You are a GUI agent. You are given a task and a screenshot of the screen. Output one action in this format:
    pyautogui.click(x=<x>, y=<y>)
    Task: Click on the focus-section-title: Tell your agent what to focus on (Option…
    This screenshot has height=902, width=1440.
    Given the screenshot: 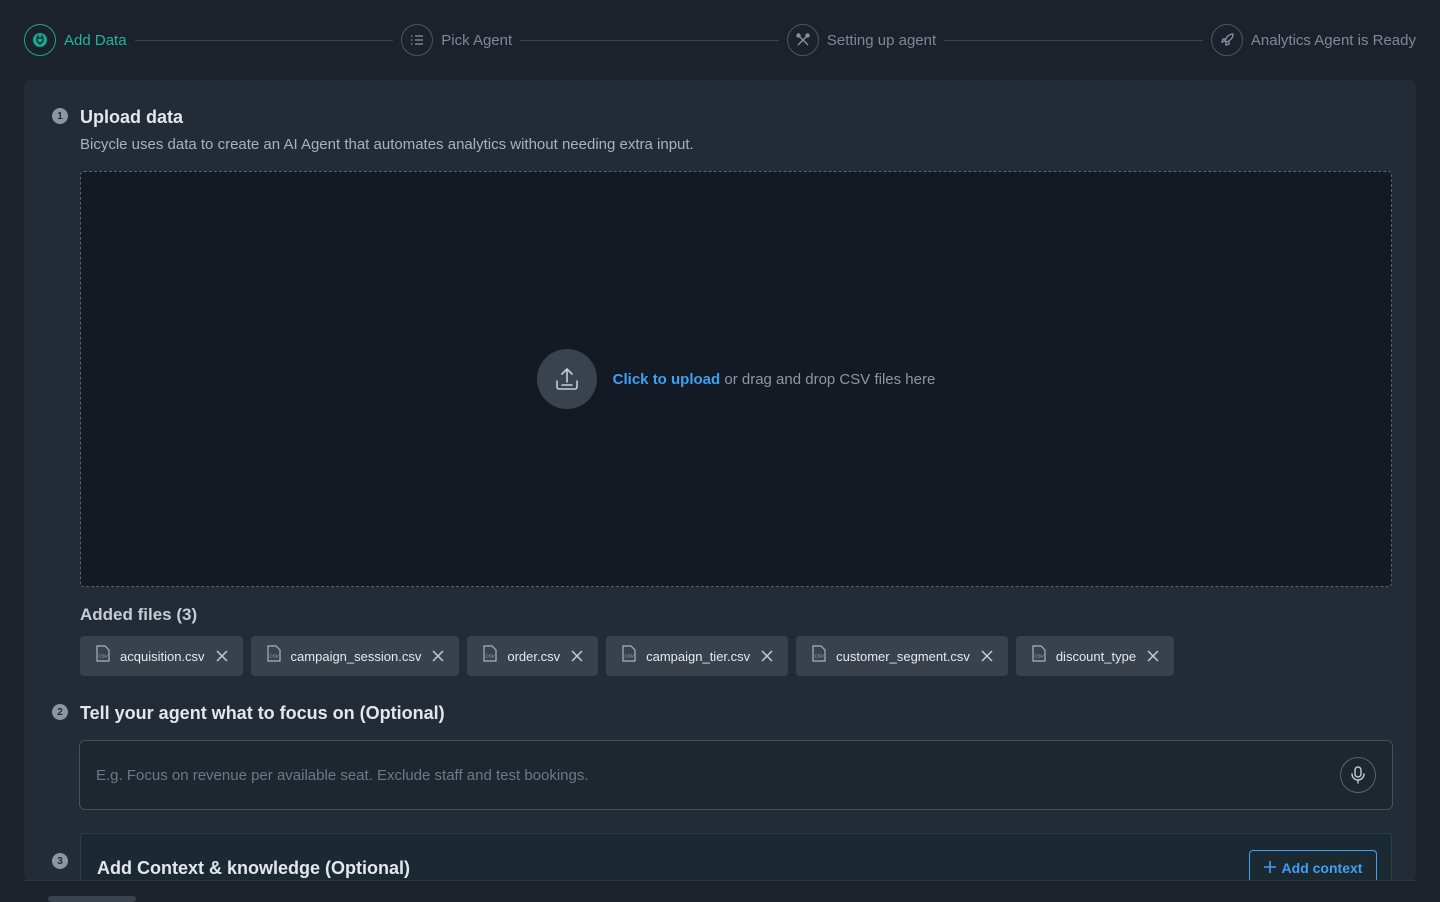 What is the action you would take?
    pyautogui.click(x=262, y=713)
    